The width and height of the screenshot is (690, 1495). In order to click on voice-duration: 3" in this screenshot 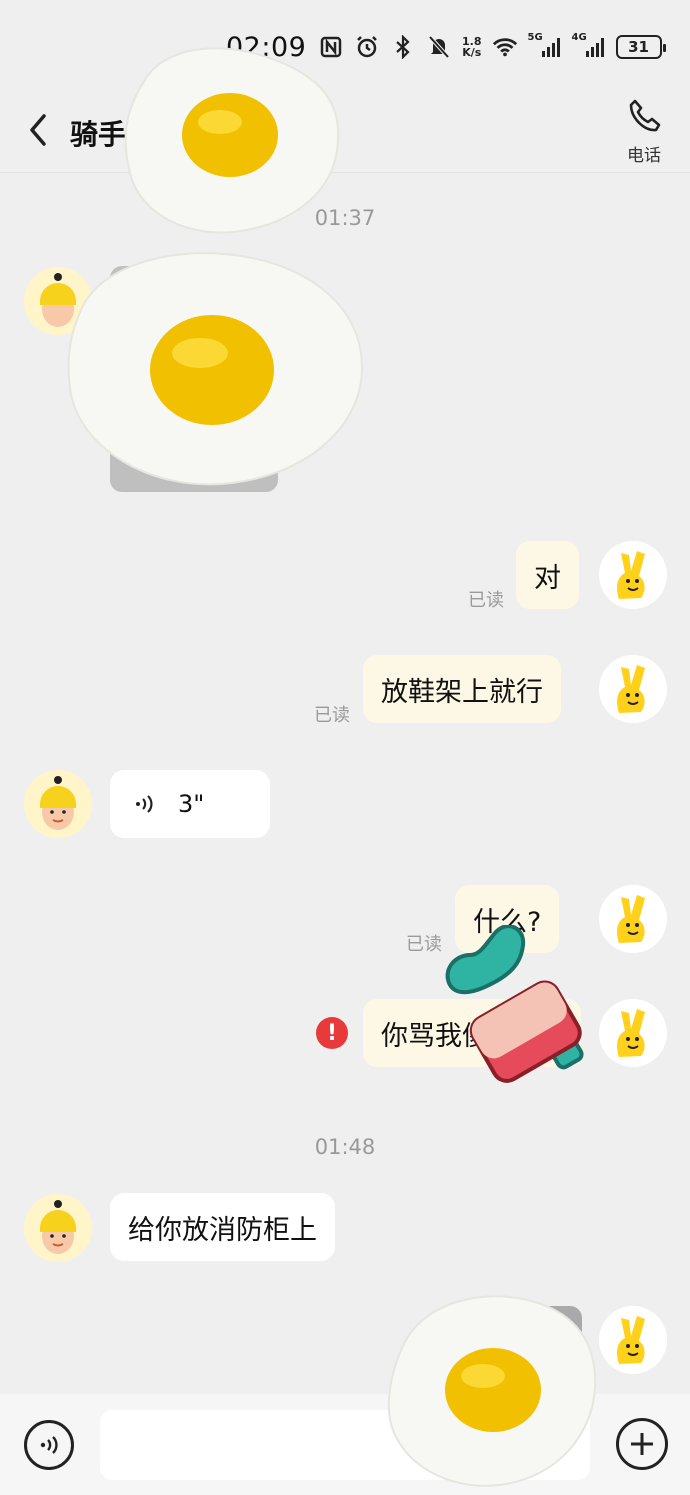, I will do `click(191, 804)`.